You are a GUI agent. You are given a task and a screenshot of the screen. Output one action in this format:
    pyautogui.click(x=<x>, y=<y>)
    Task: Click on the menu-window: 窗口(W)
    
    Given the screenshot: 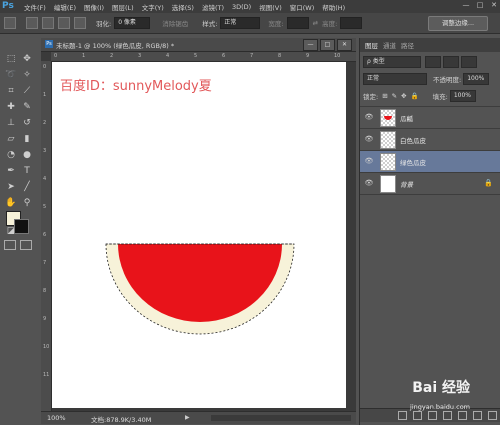 What is the action you would take?
    pyautogui.click(x=302, y=7)
    